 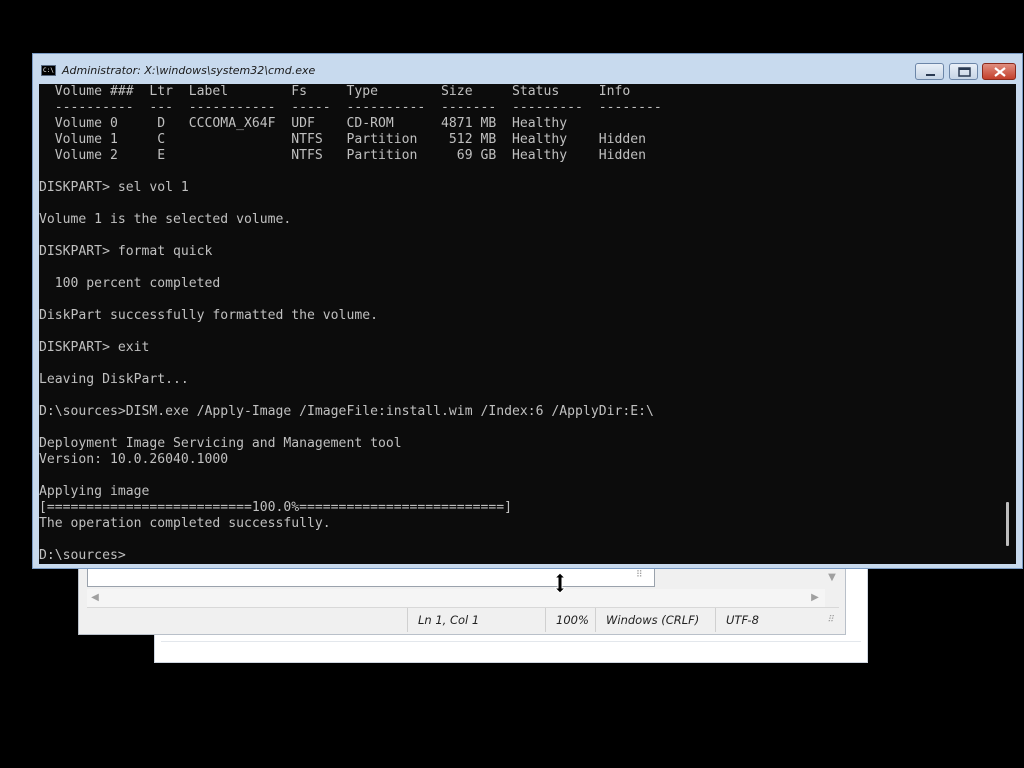 What do you see at coordinates (82, 555) in the screenshot?
I see `console-line: D:\sources>` at bounding box center [82, 555].